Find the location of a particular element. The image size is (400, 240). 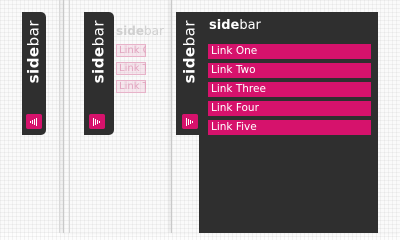

sidebar-ghost-links: Link One Link Two Link Three is located at coordinates (131, 71).